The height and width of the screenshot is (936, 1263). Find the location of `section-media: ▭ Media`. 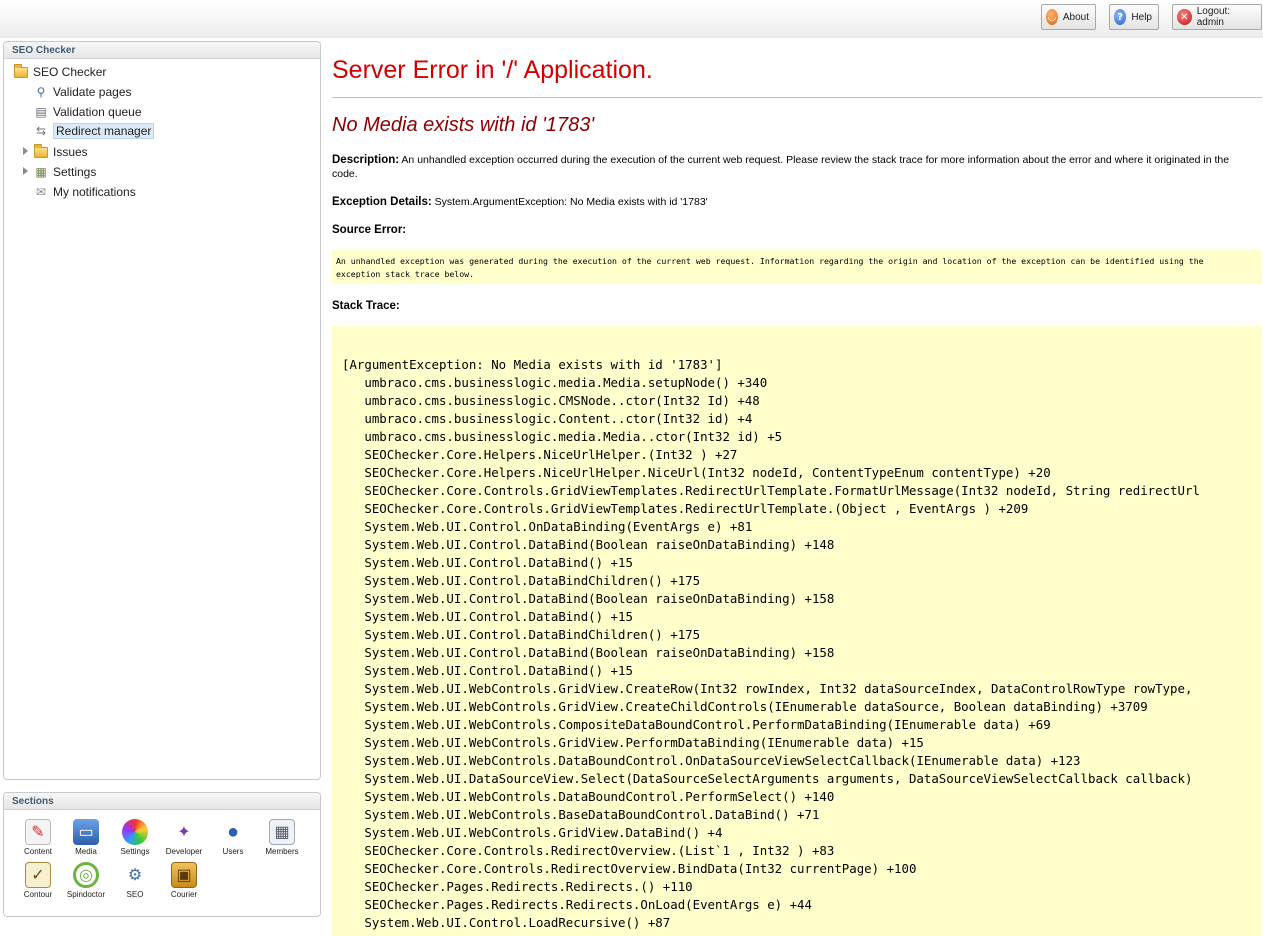

section-media: ▭ Media is located at coordinates (86, 837).